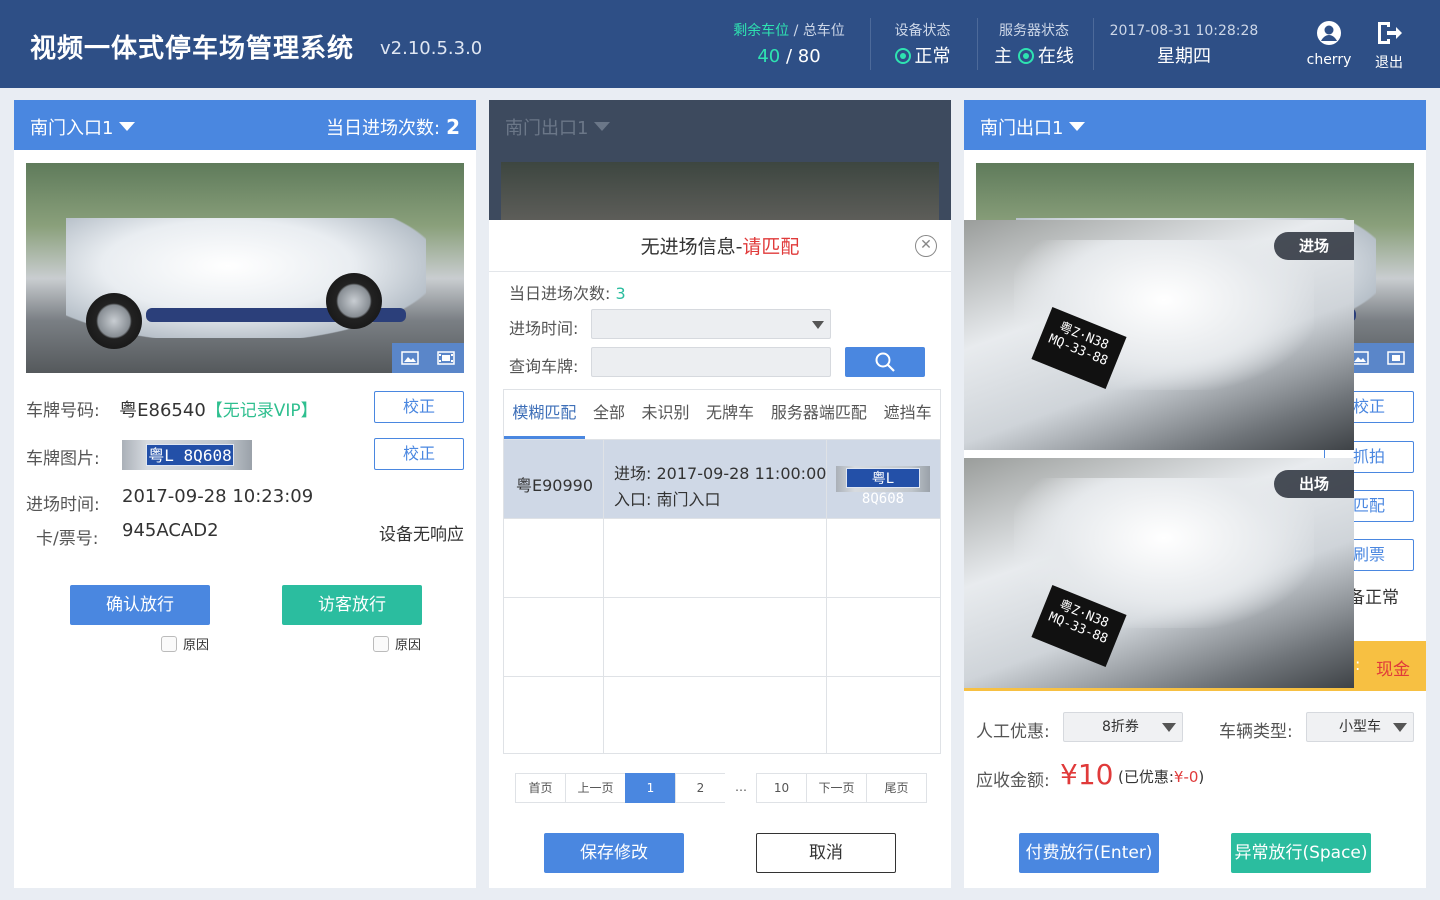  Describe the element at coordinates (595, 788) in the screenshot. I see `page-prev: 上一页` at that location.